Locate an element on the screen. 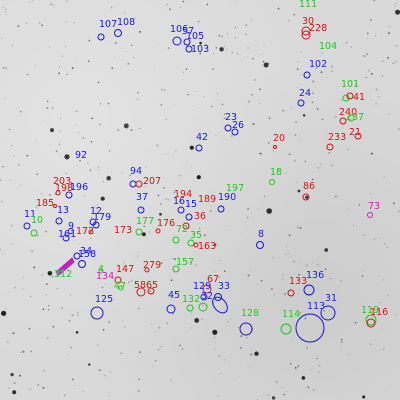  label-24: 24 is located at coordinates (305, 93).